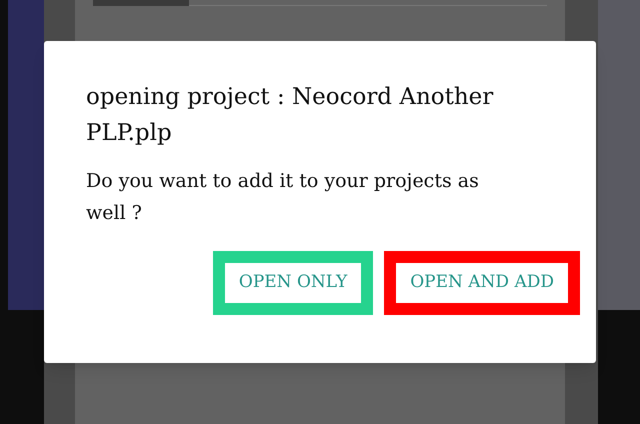 This screenshot has width=640, height=424. I want to click on dialog-title: opening project : Neocord Another PLP.plp, so click(290, 115).